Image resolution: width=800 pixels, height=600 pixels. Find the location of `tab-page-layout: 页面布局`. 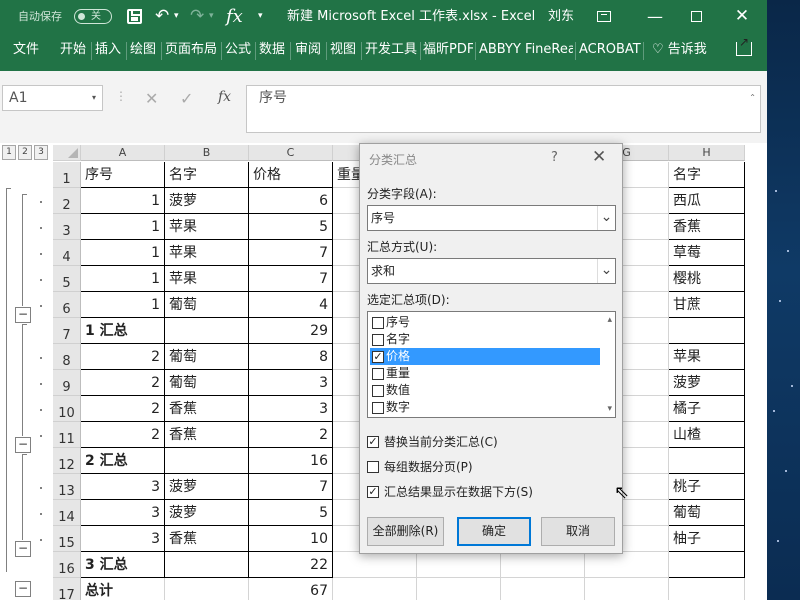

tab-page-layout: 页面布局 is located at coordinates (192, 52).